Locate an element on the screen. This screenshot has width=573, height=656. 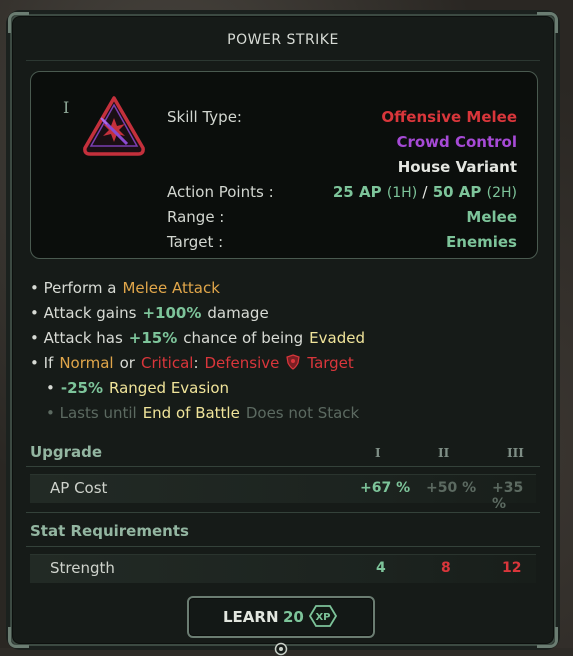
strength-tier-2: 8 is located at coordinates (446, 568).